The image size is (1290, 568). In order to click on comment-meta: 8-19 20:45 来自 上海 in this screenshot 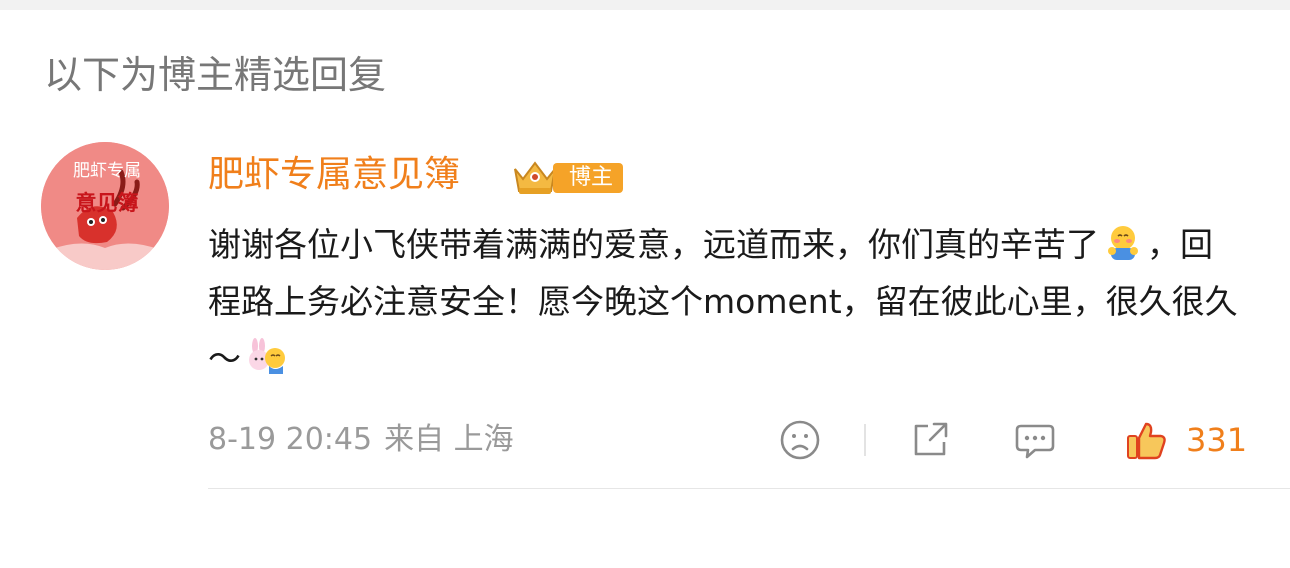, I will do `click(361, 440)`.